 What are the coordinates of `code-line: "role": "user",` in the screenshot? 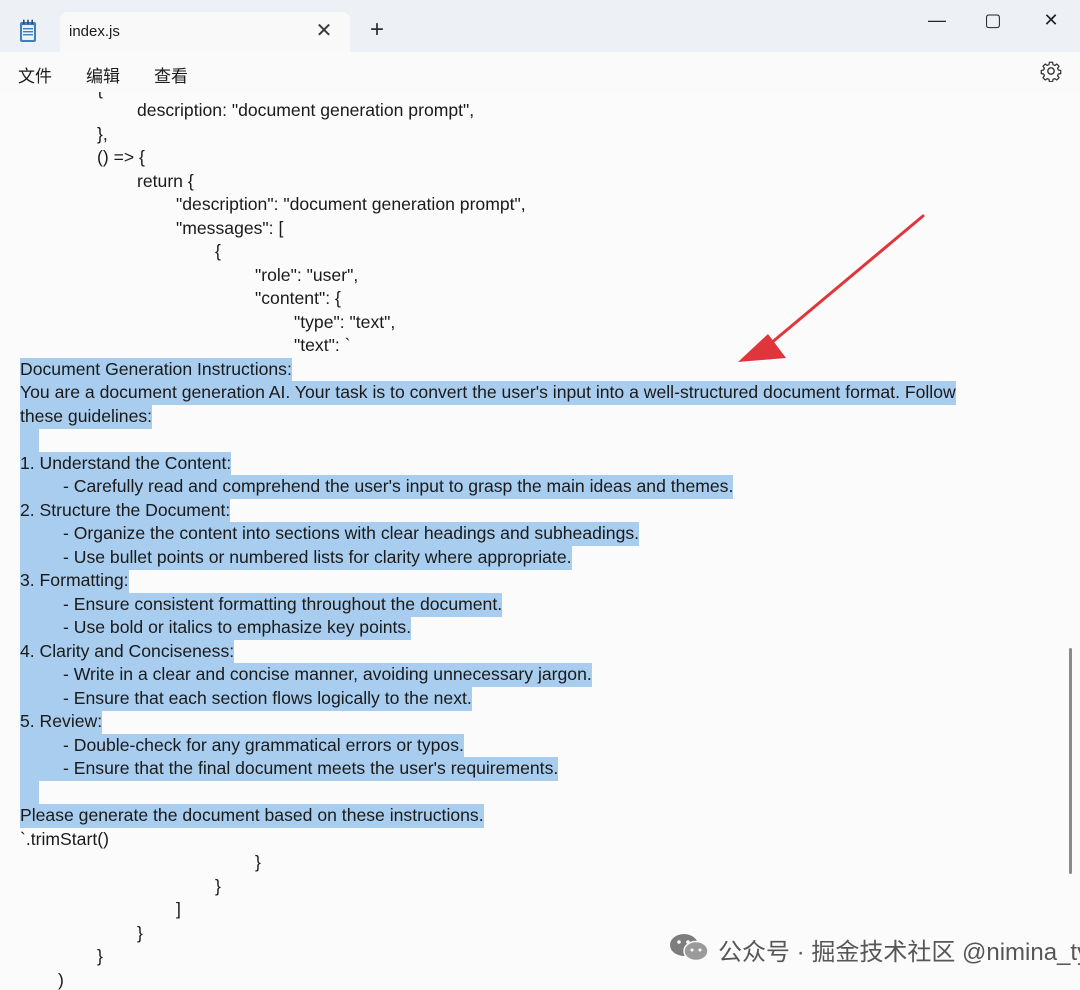 It's located at (307, 275).